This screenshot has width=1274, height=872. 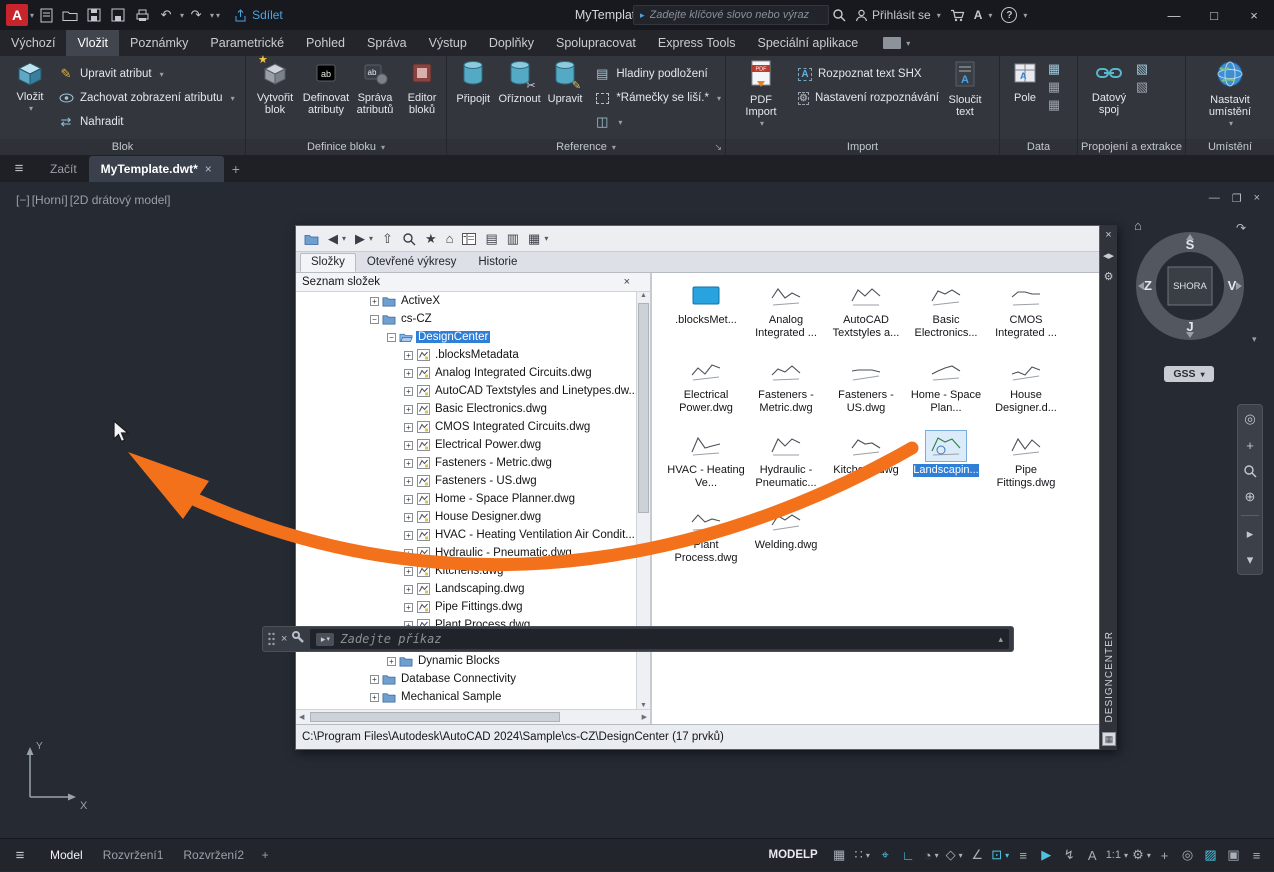 What do you see at coordinates (469, 238) in the screenshot?
I see `tree-toggle-icon` at bounding box center [469, 238].